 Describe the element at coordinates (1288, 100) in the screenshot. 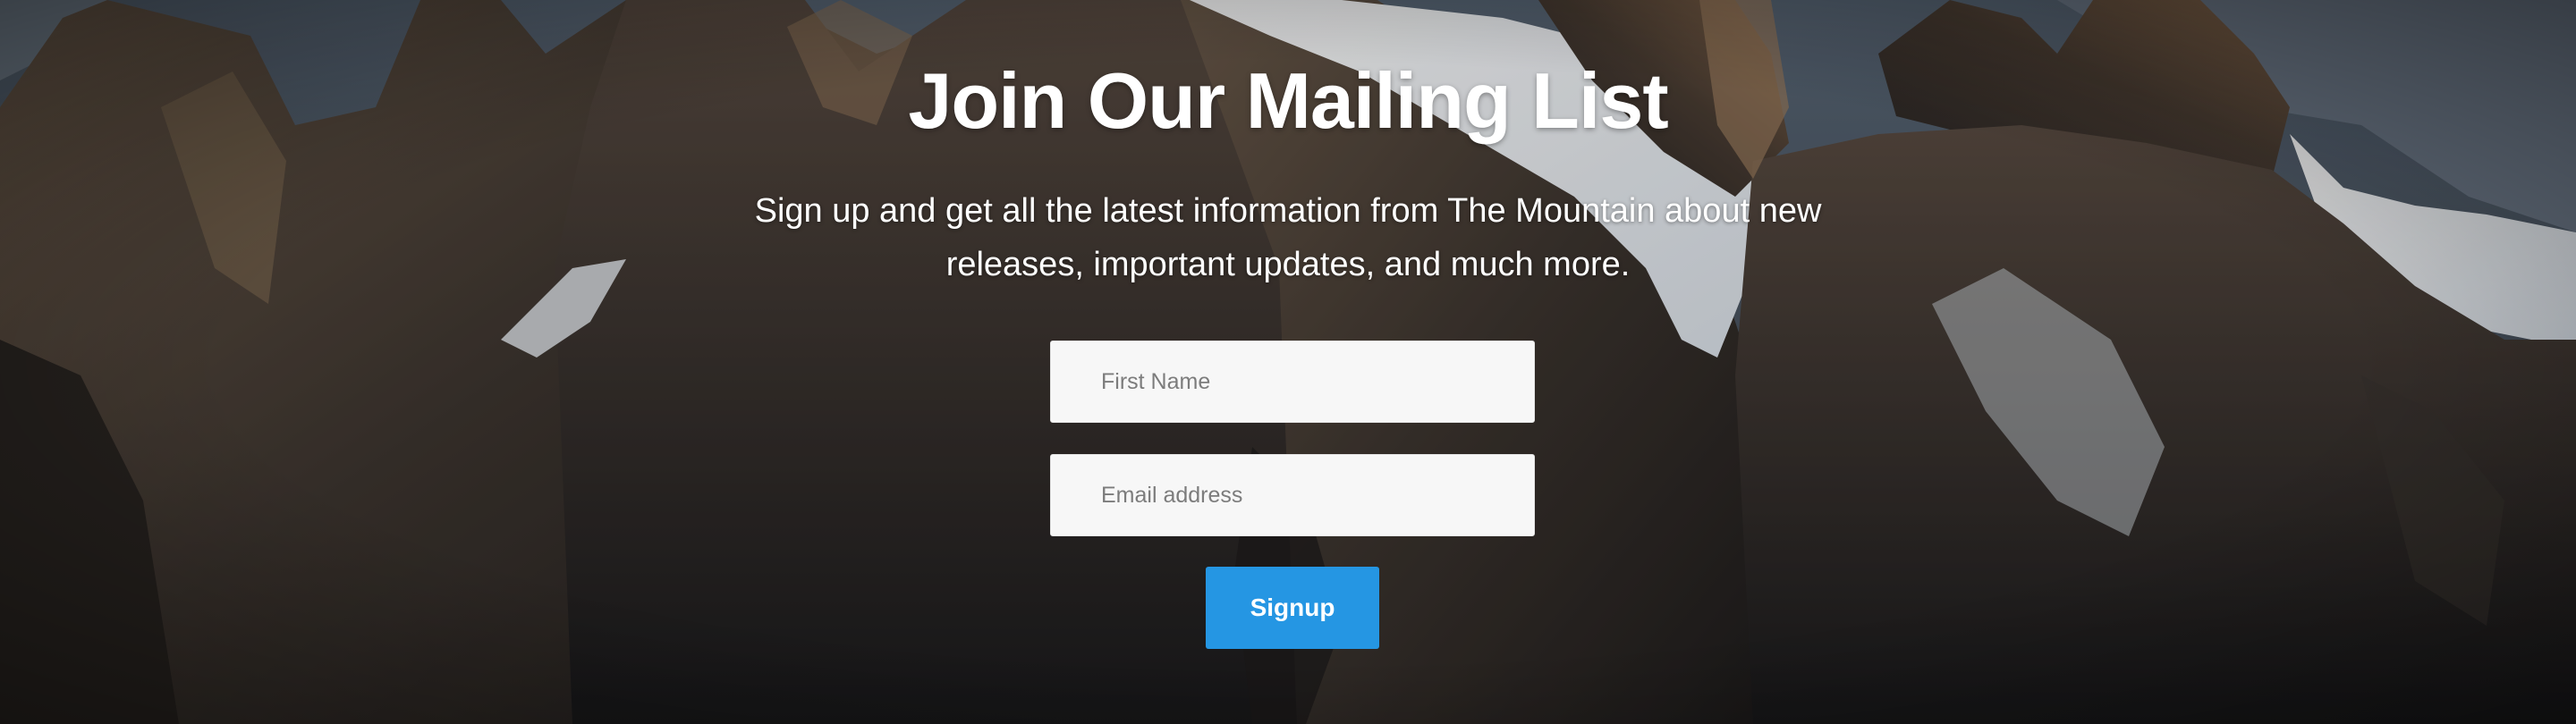

I see `page-title: Join Our Mailing List` at that location.